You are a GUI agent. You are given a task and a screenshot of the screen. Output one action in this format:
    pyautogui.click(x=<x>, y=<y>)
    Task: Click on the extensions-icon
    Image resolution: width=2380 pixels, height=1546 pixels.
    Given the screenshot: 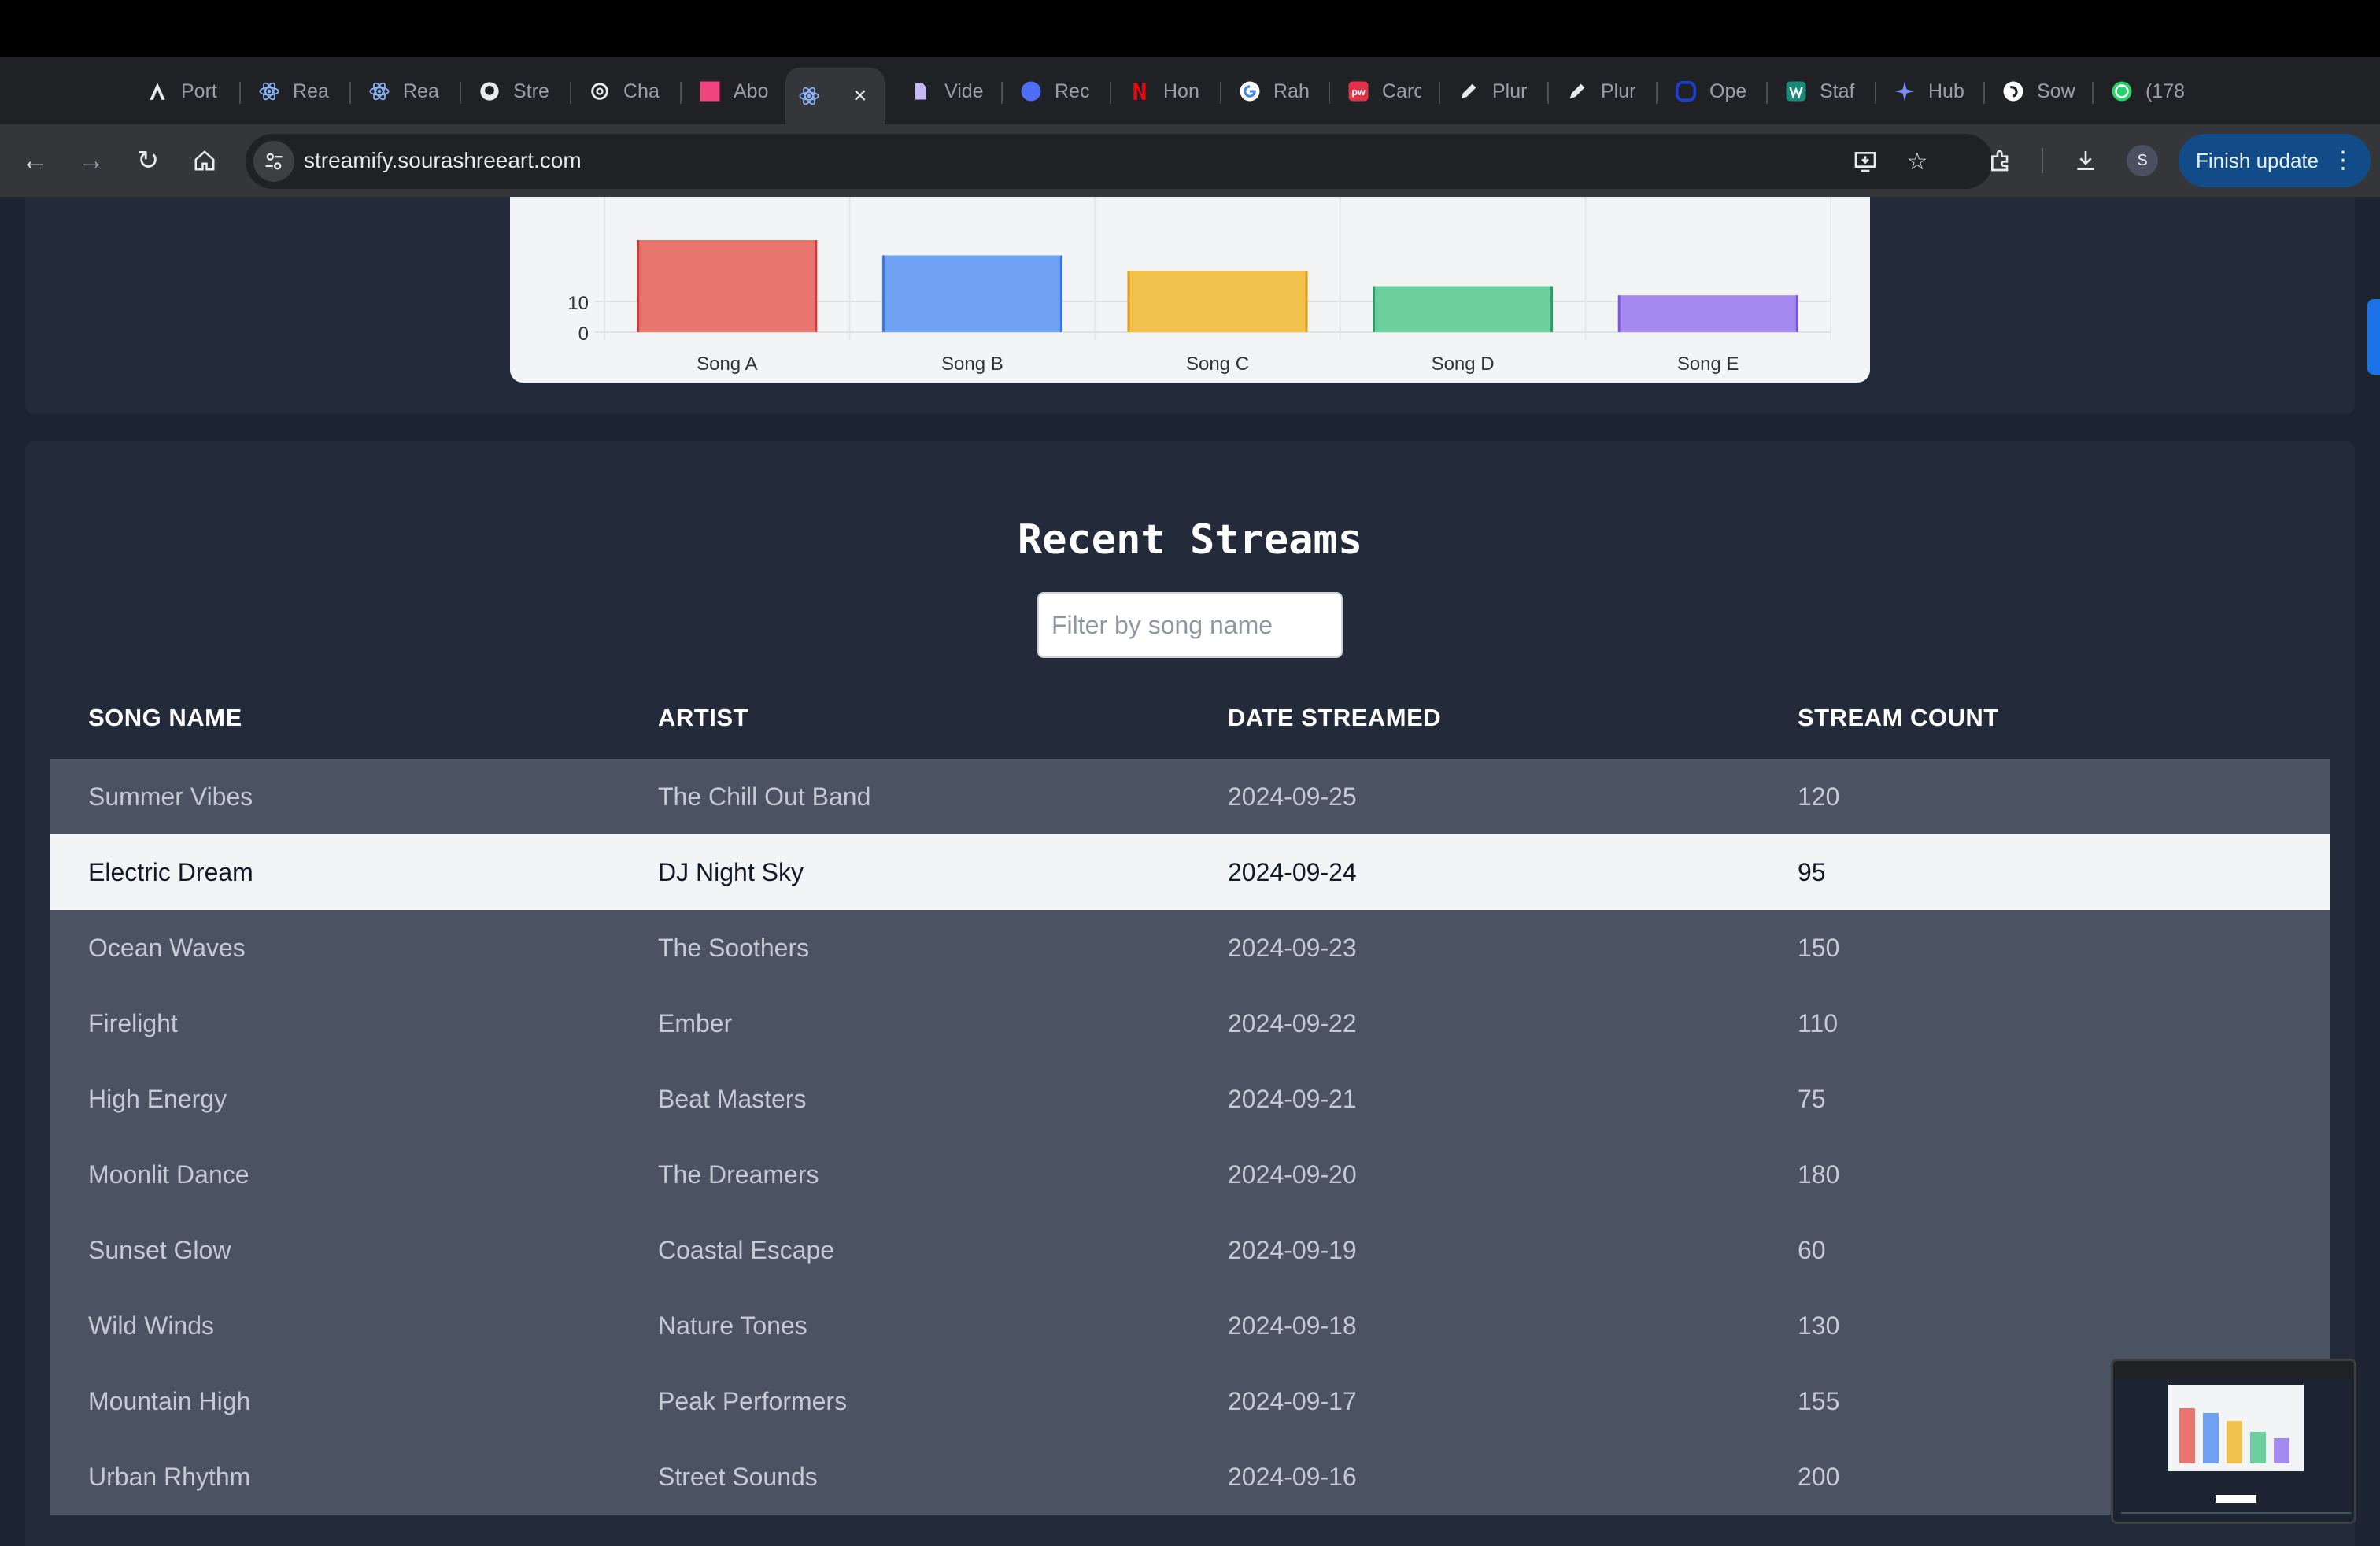 What is the action you would take?
    pyautogui.click(x=2000, y=160)
    